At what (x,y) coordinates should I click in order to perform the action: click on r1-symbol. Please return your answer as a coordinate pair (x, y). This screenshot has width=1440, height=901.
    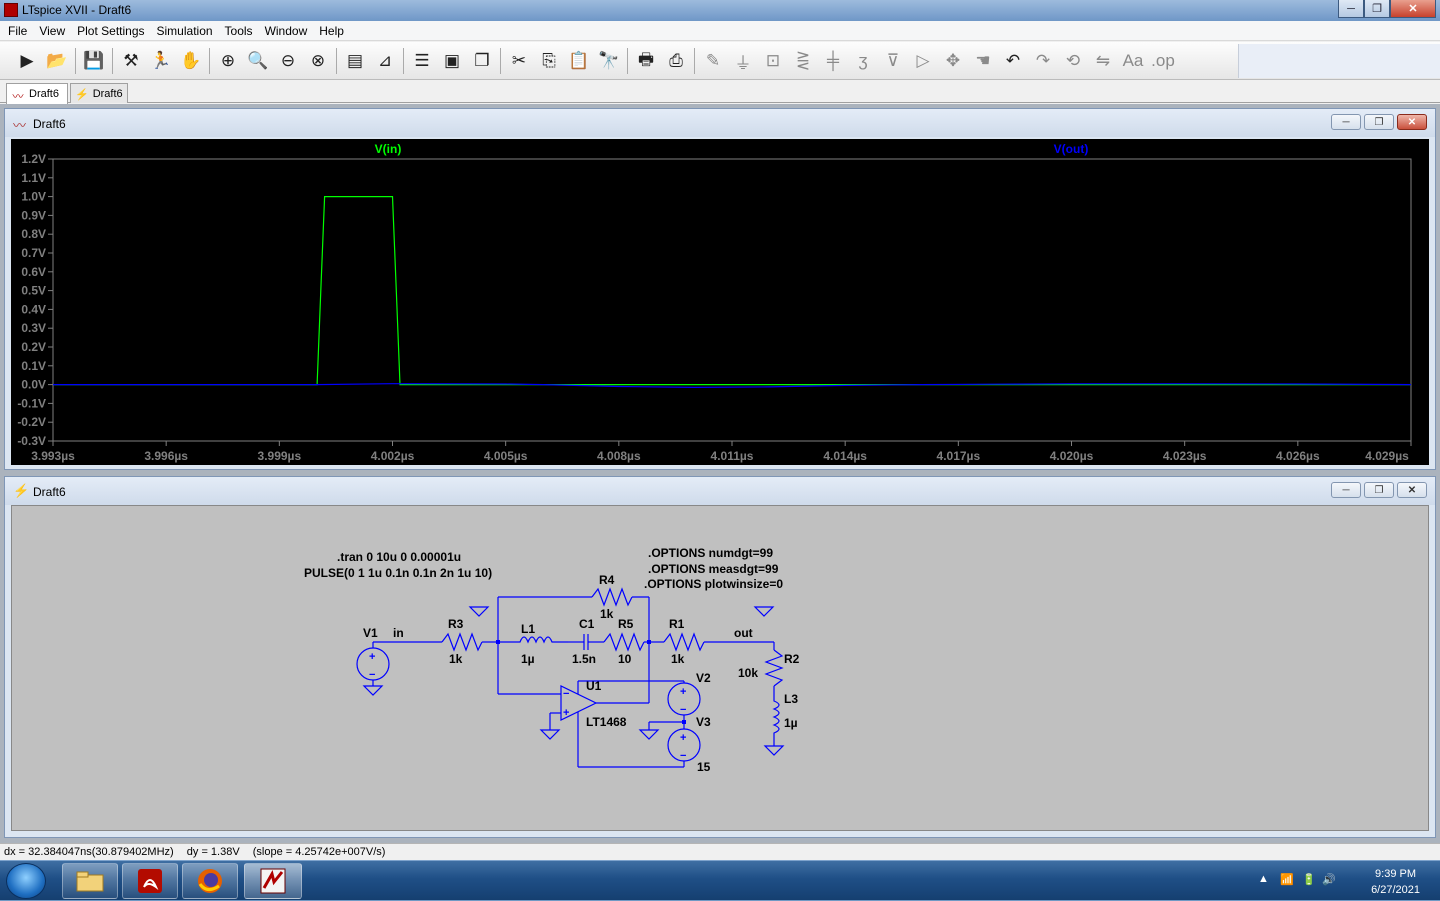
    Looking at the image, I should click on (684, 642).